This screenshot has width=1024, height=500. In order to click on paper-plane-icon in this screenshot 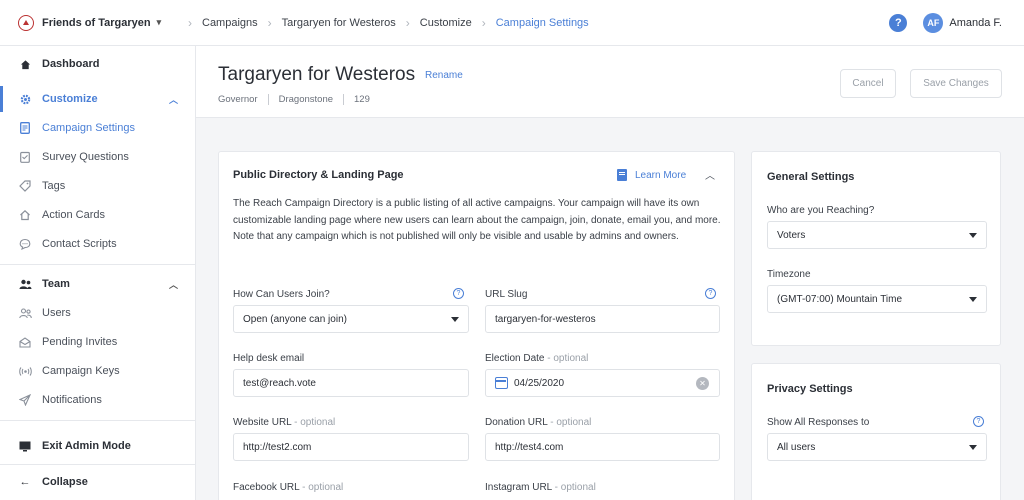, I will do `click(25, 400)`.